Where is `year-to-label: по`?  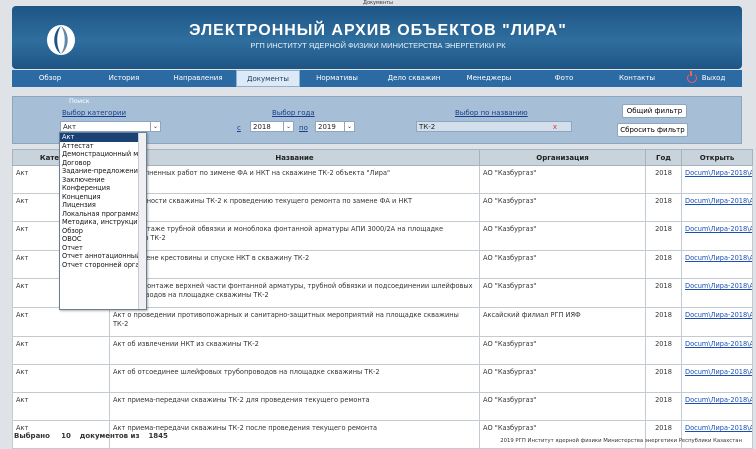 year-to-label: по is located at coordinates (303, 128).